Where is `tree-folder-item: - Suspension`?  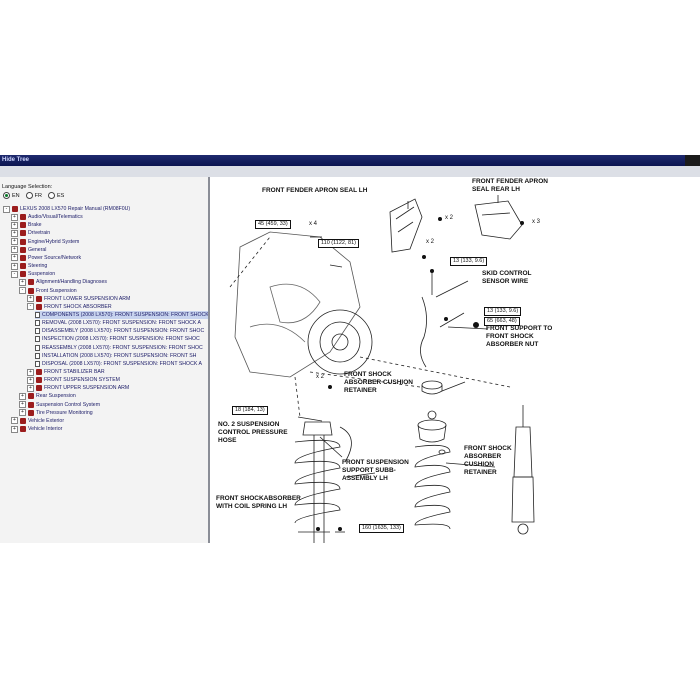
tree-folder-item: - Suspension is located at coordinates (33, 274).